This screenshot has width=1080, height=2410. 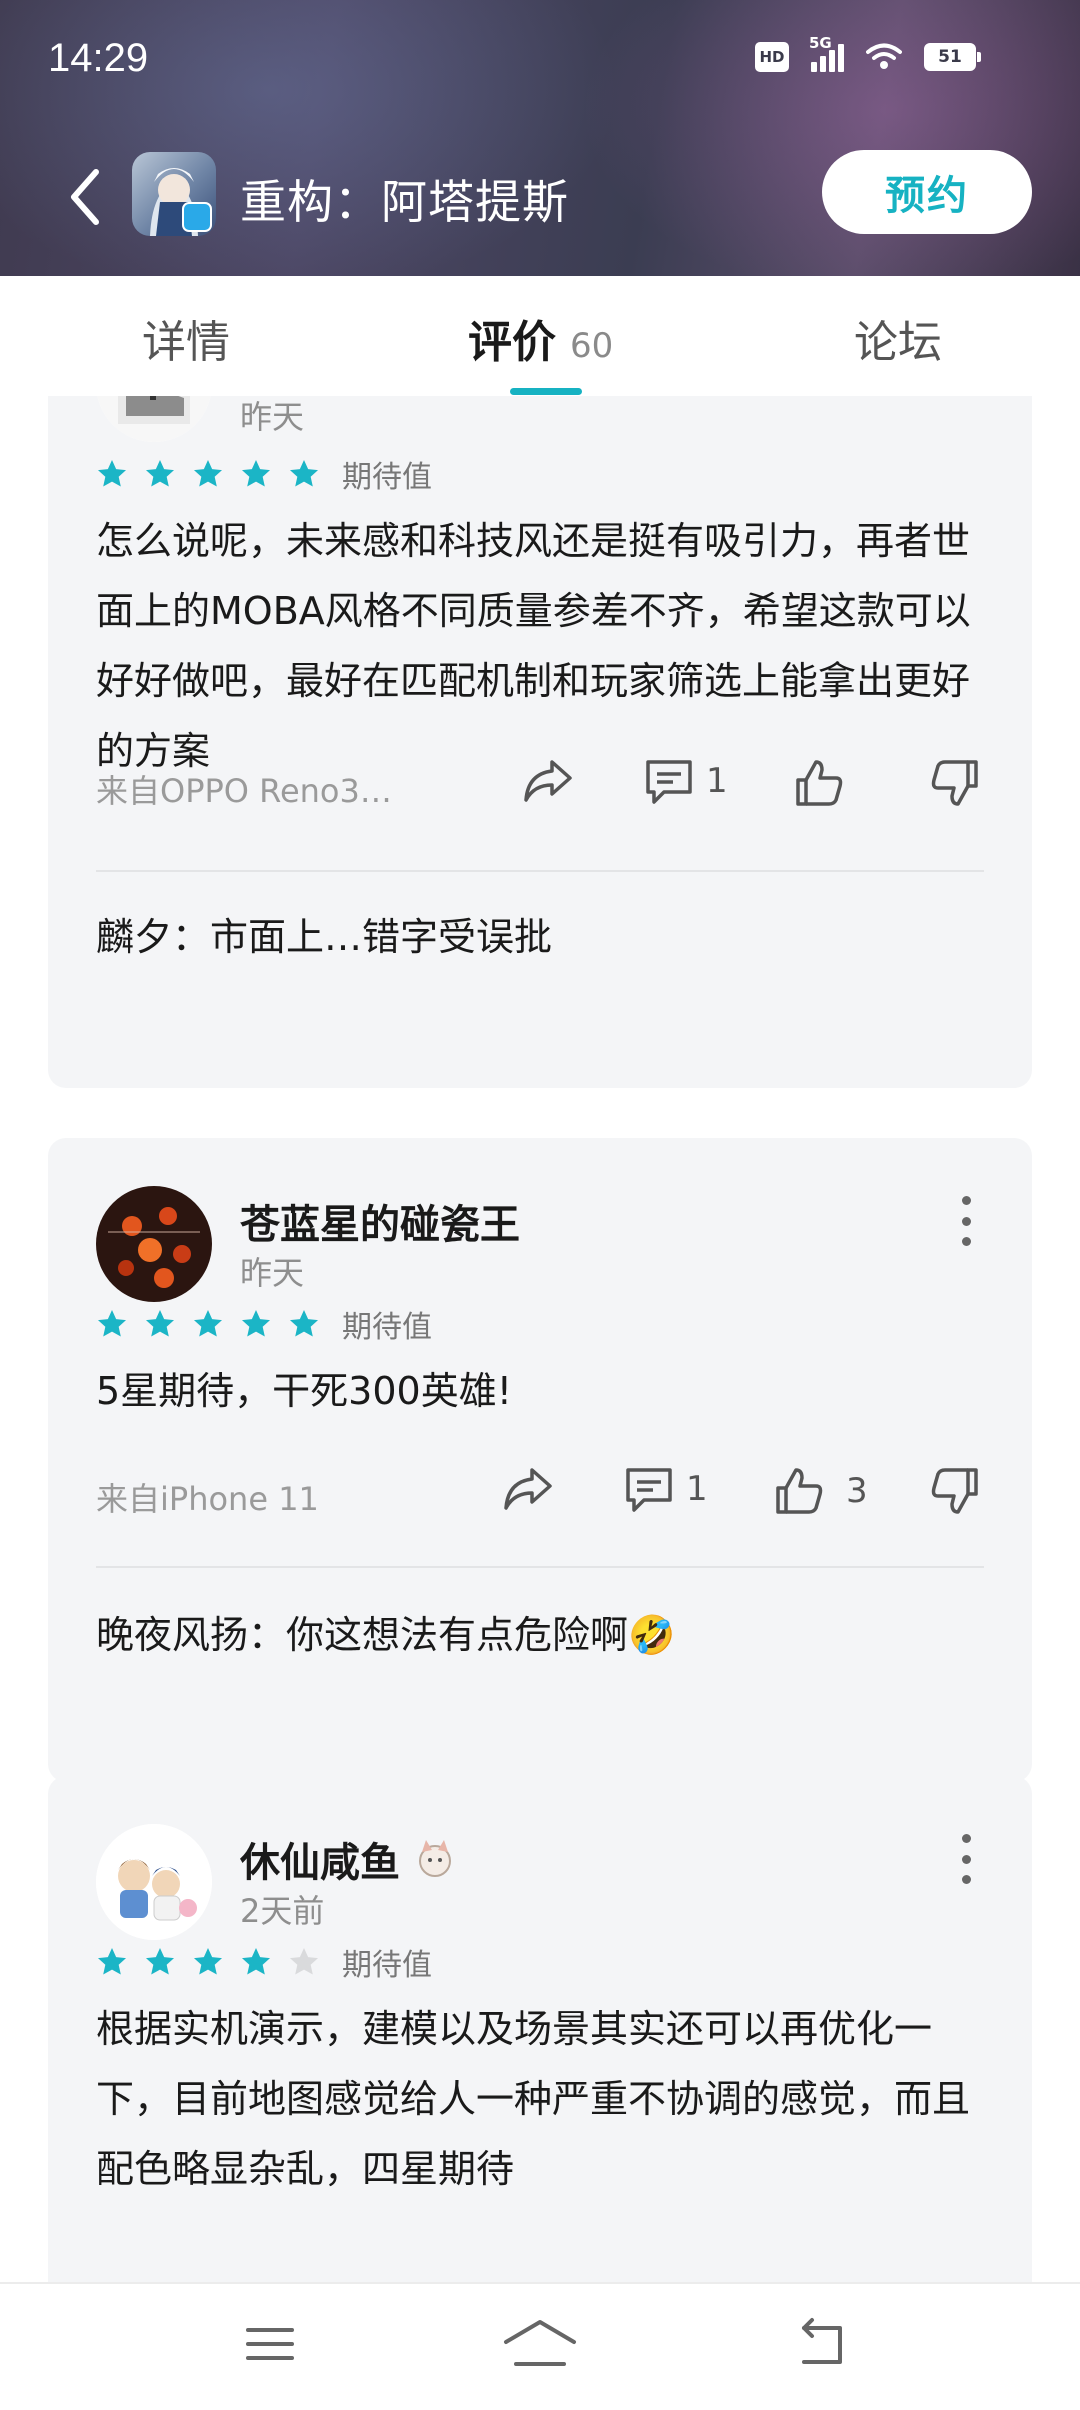 What do you see at coordinates (282, 1911) in the screenshot?
I see `post-time: 2天前` at bounding box center [282, 1911].